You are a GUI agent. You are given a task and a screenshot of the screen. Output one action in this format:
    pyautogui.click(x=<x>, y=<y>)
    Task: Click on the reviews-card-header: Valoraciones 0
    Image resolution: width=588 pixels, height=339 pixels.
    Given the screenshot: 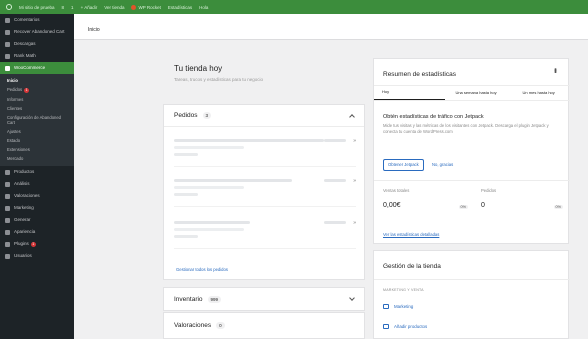 What is the action you would take?
    pyautogui.click(x=264, y=325)
    